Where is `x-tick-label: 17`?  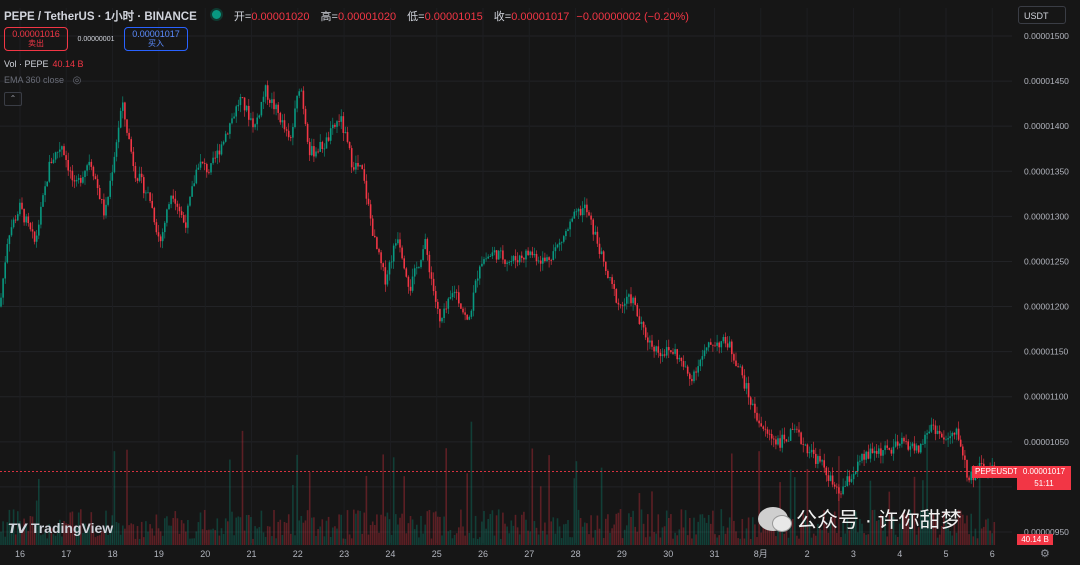
x-tick-label: 17 is located at coordinates (66, 554).